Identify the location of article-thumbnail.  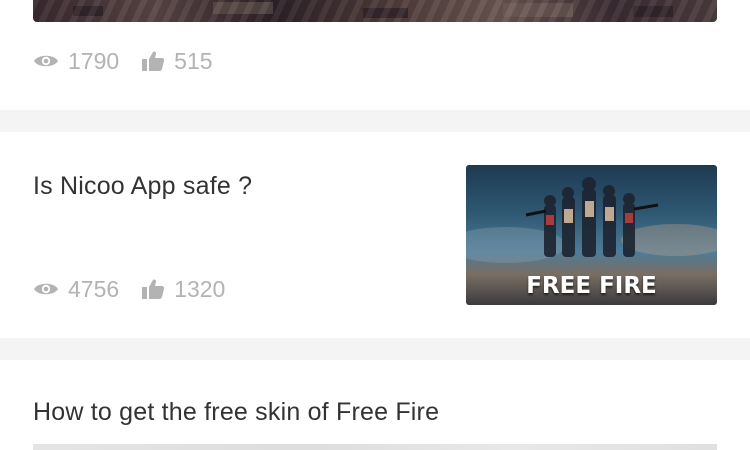
(375, 11).